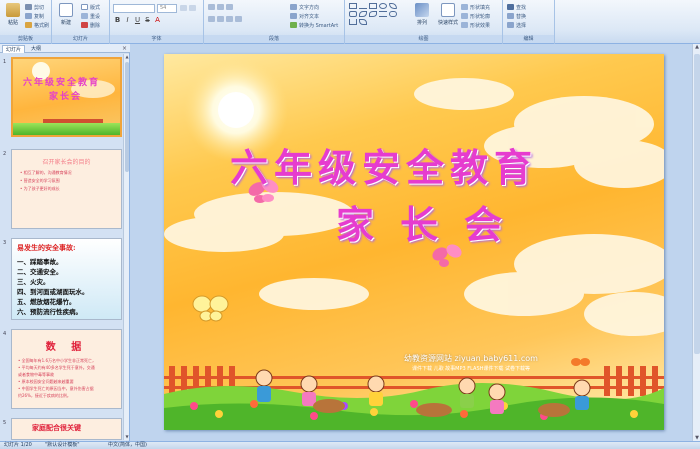 This screenshot has width=700, height=449. I want to click on editing-group: 查找 替换 选择 编辑, so click(529, 22).